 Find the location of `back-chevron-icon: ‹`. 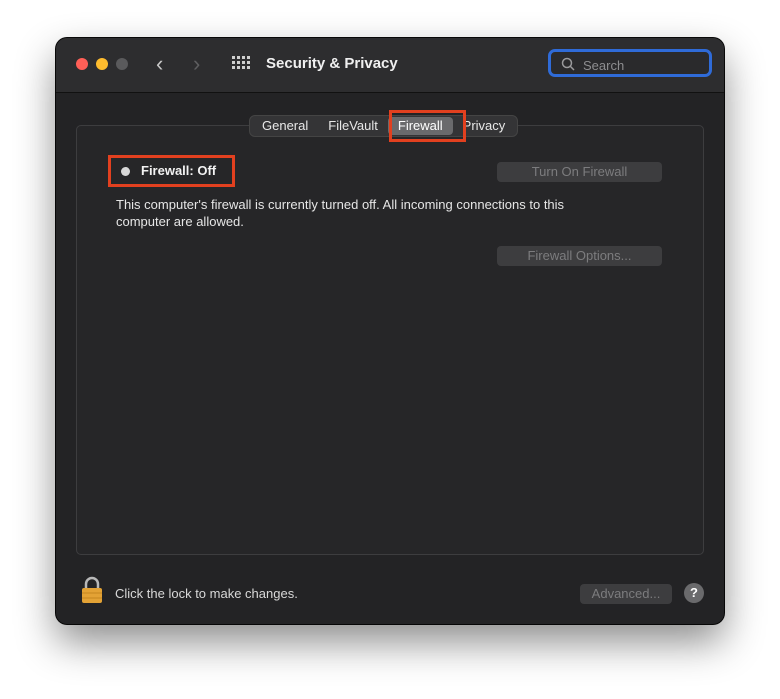

back-chevron-icon: ‹ is located at coordinates (159, 64).